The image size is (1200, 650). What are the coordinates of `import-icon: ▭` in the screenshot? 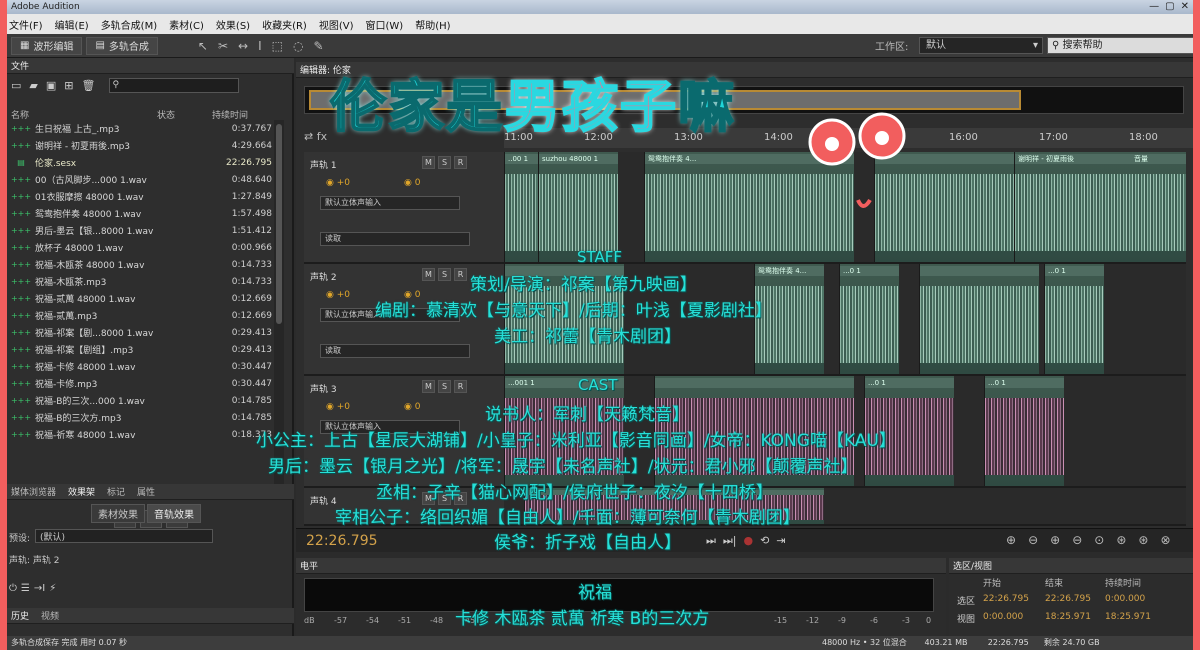 It's located at (16, 85).